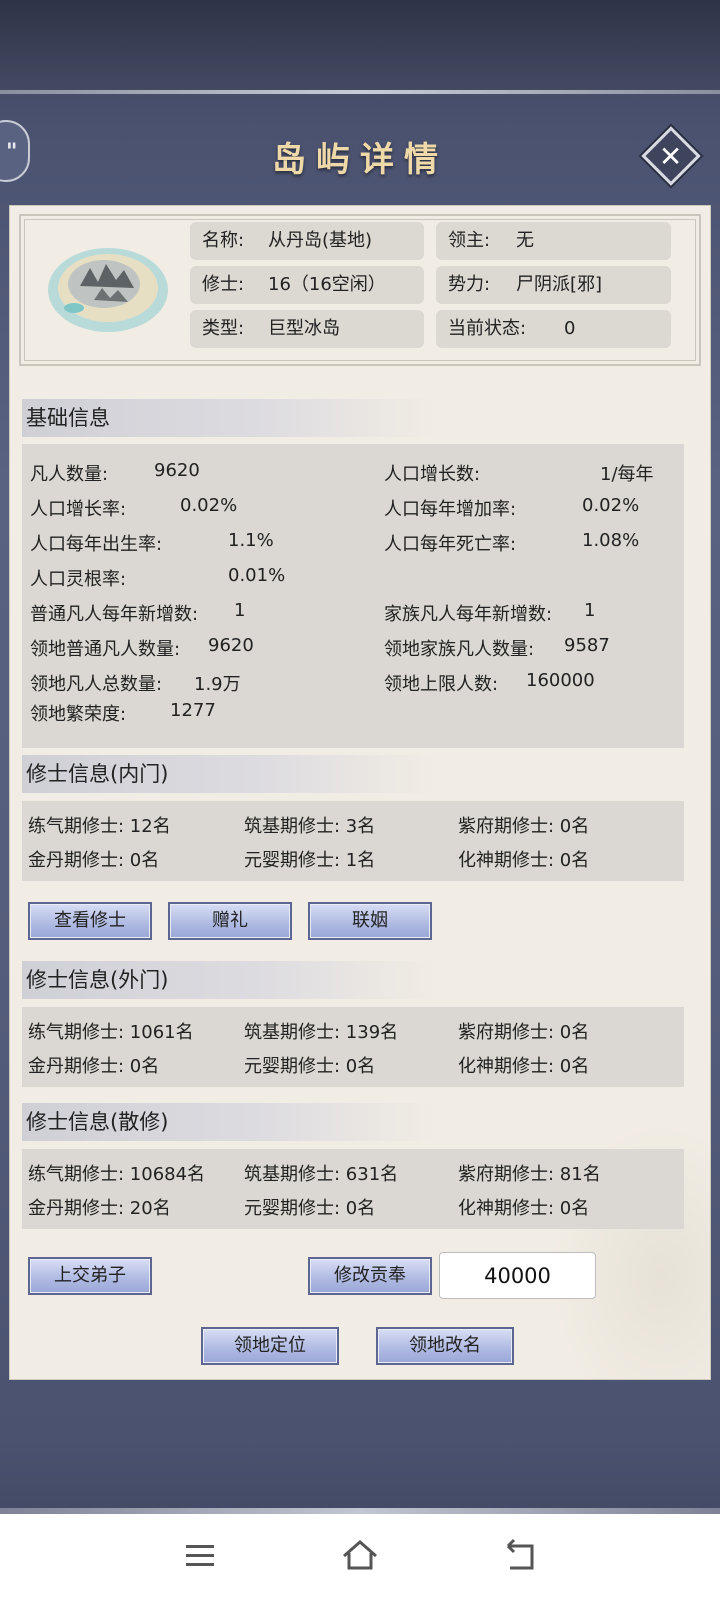 This screenshot has width=720, height=1600. What do you see at coordinates (321, 1032) in the screenshot?
I see `rank-cell: 筑基期修士: 139名` at bounding box center [321, 1032].